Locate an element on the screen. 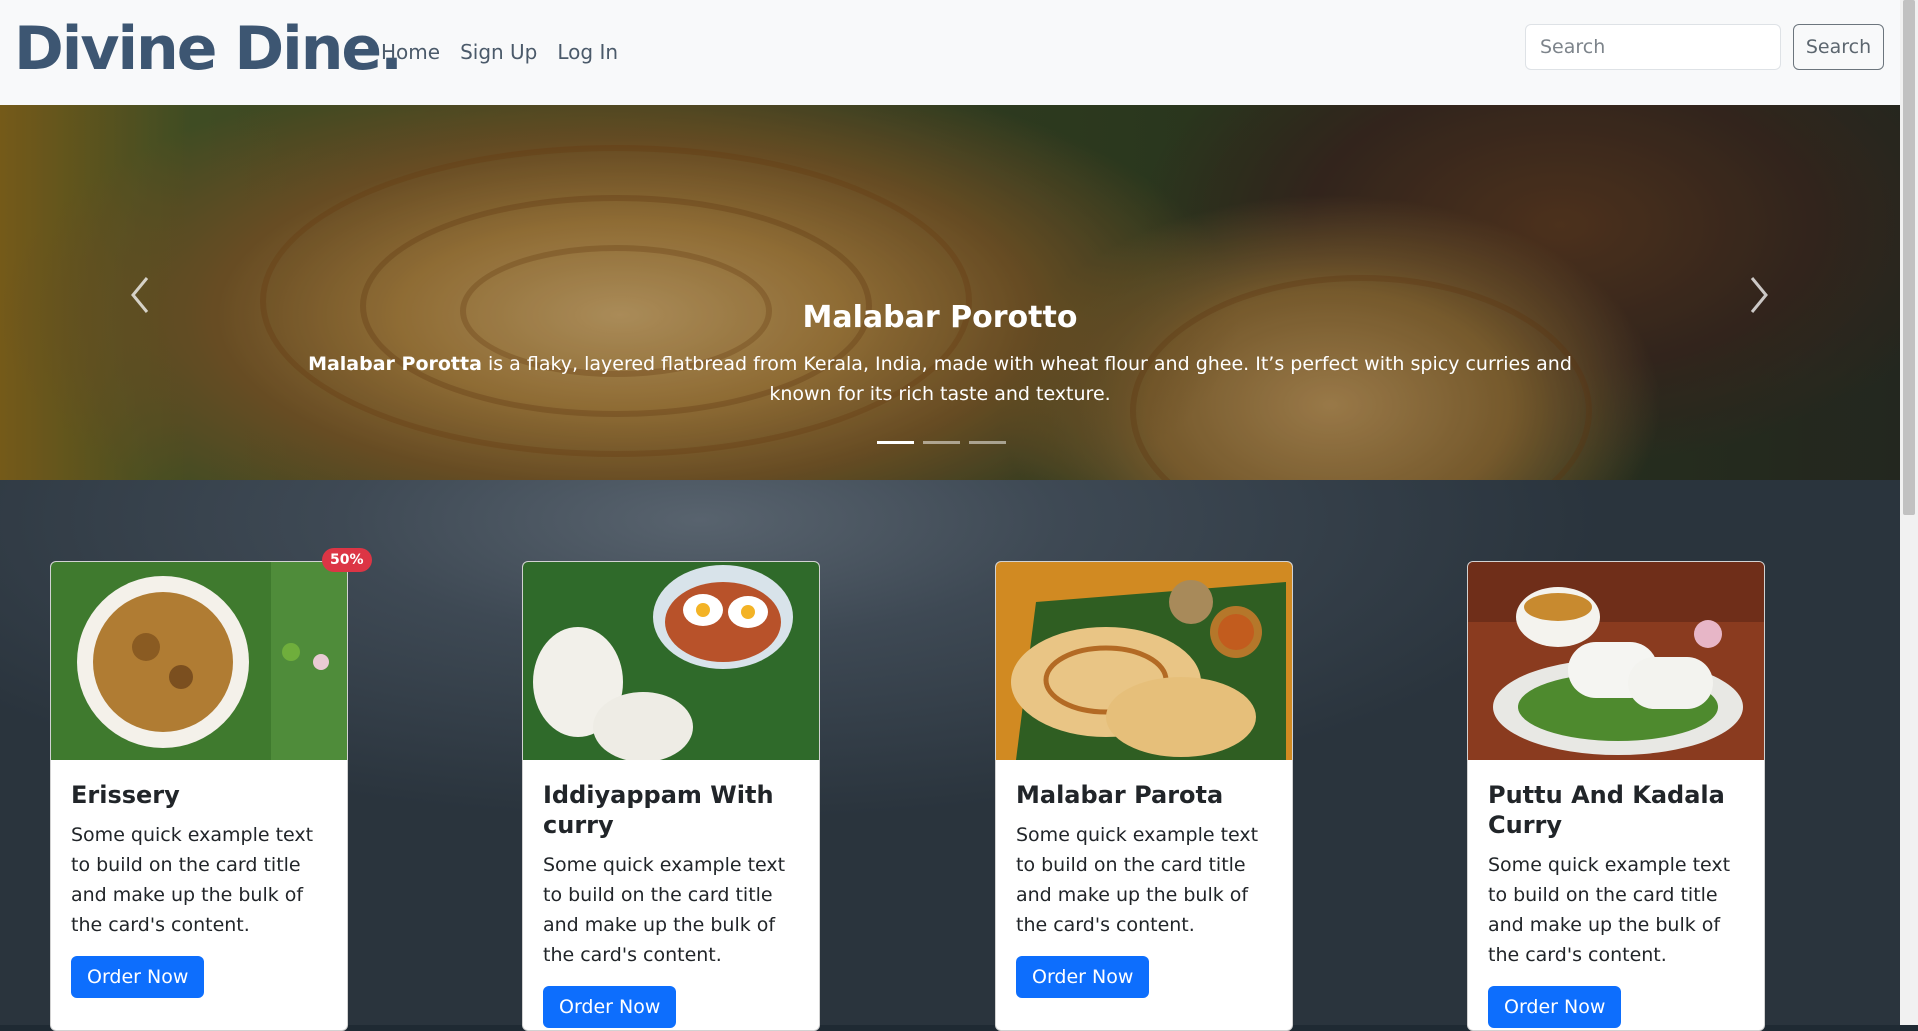 The height and width of the screenshot is (1031, 1918). chevron-left-icon is located at coordinates (140, 295).